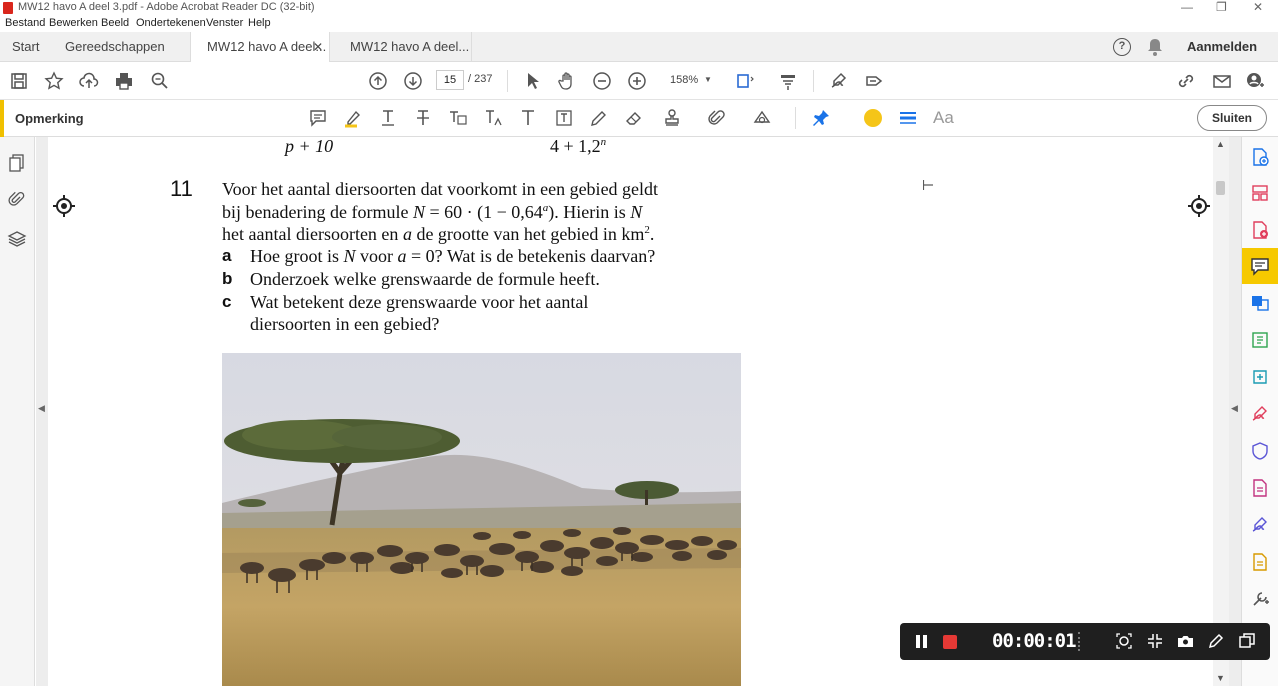 The width and height of the screenshot is (1278, 686). I want to click on edit-pdf-icon, so click(1260, 340).